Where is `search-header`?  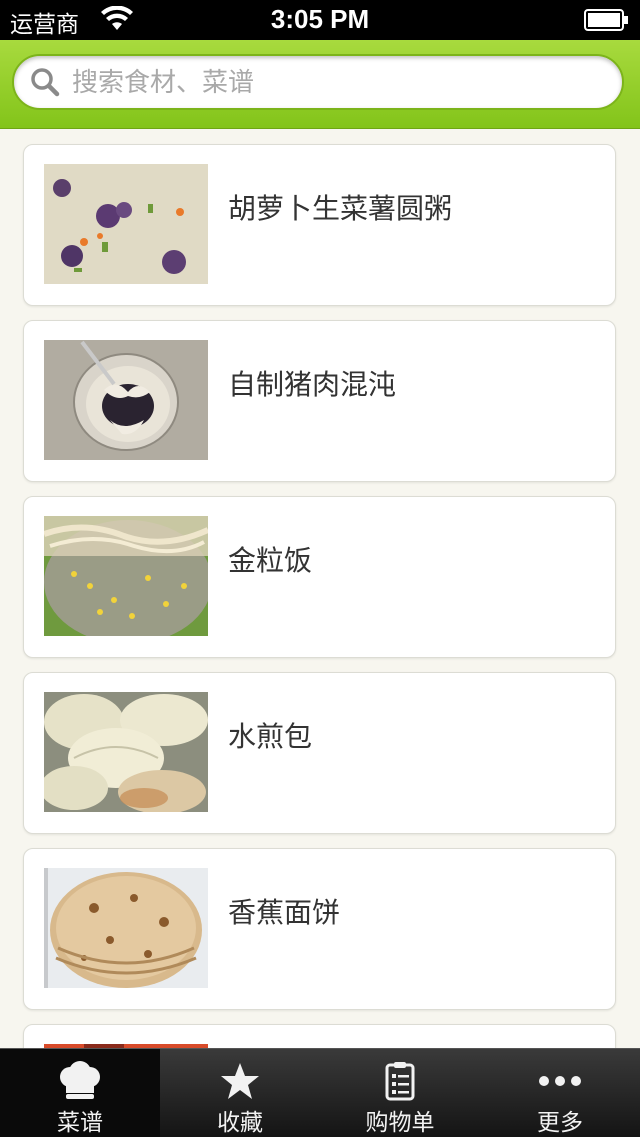
search-header is located at coordinates (320, 84).